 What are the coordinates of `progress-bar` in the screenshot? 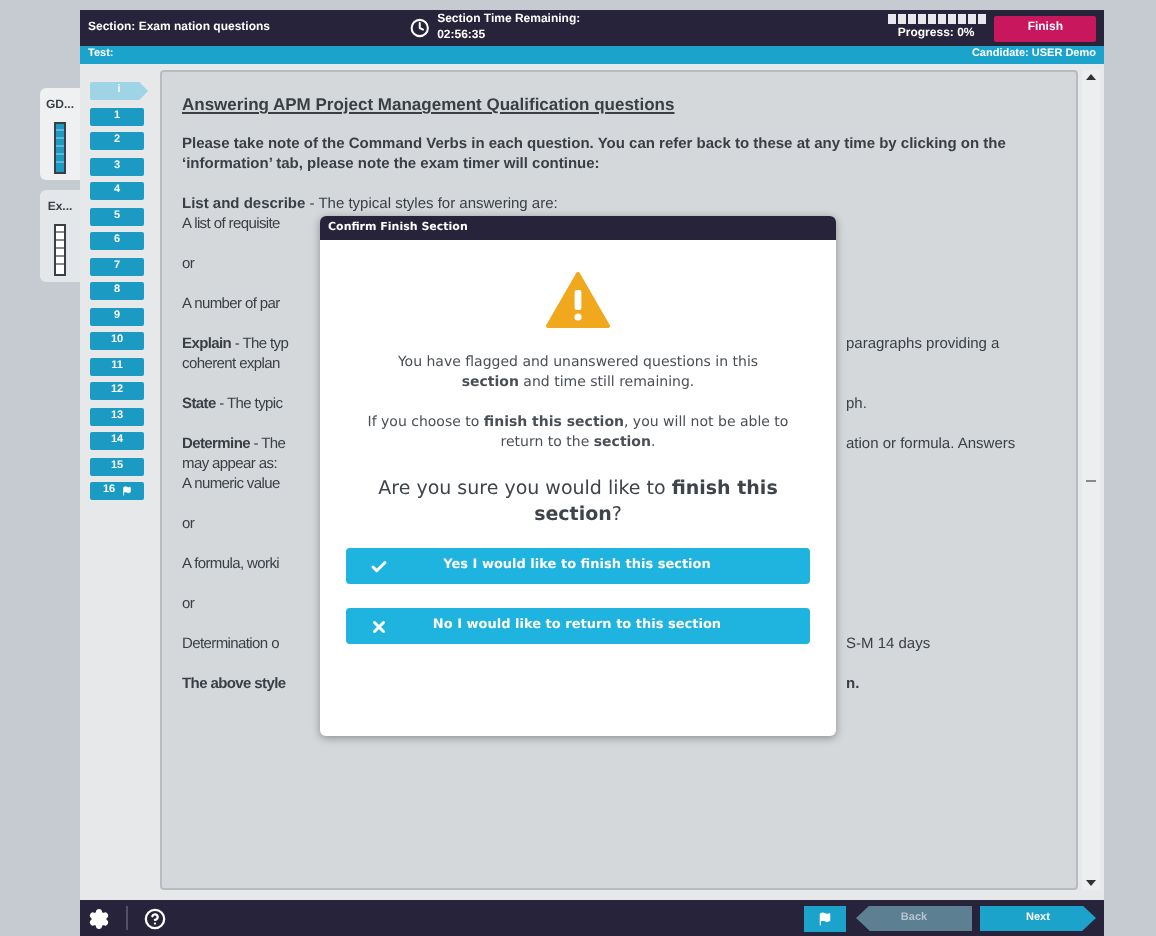 It's located at (936, 18).